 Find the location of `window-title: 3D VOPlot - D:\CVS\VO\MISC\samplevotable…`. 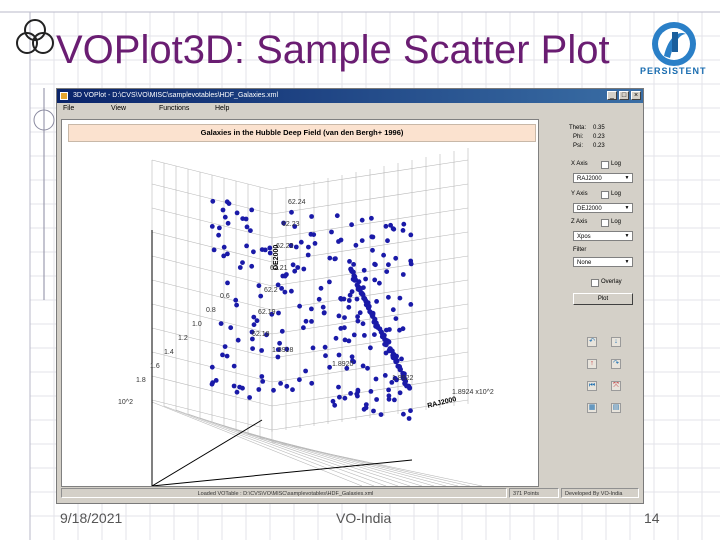

window-title: 3D VOPlot - D:\CVS\VO\MISC\samplevotable… is located at coordinates (176, 95).